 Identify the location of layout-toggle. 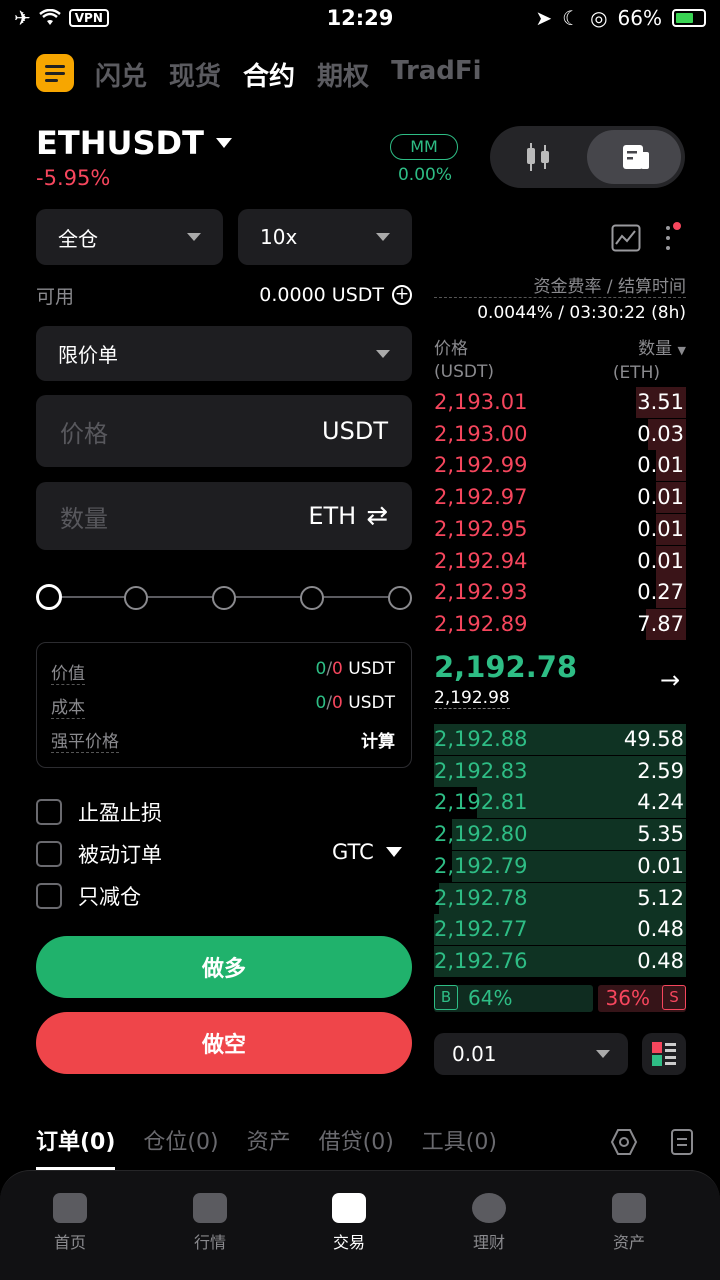
(587, 157).